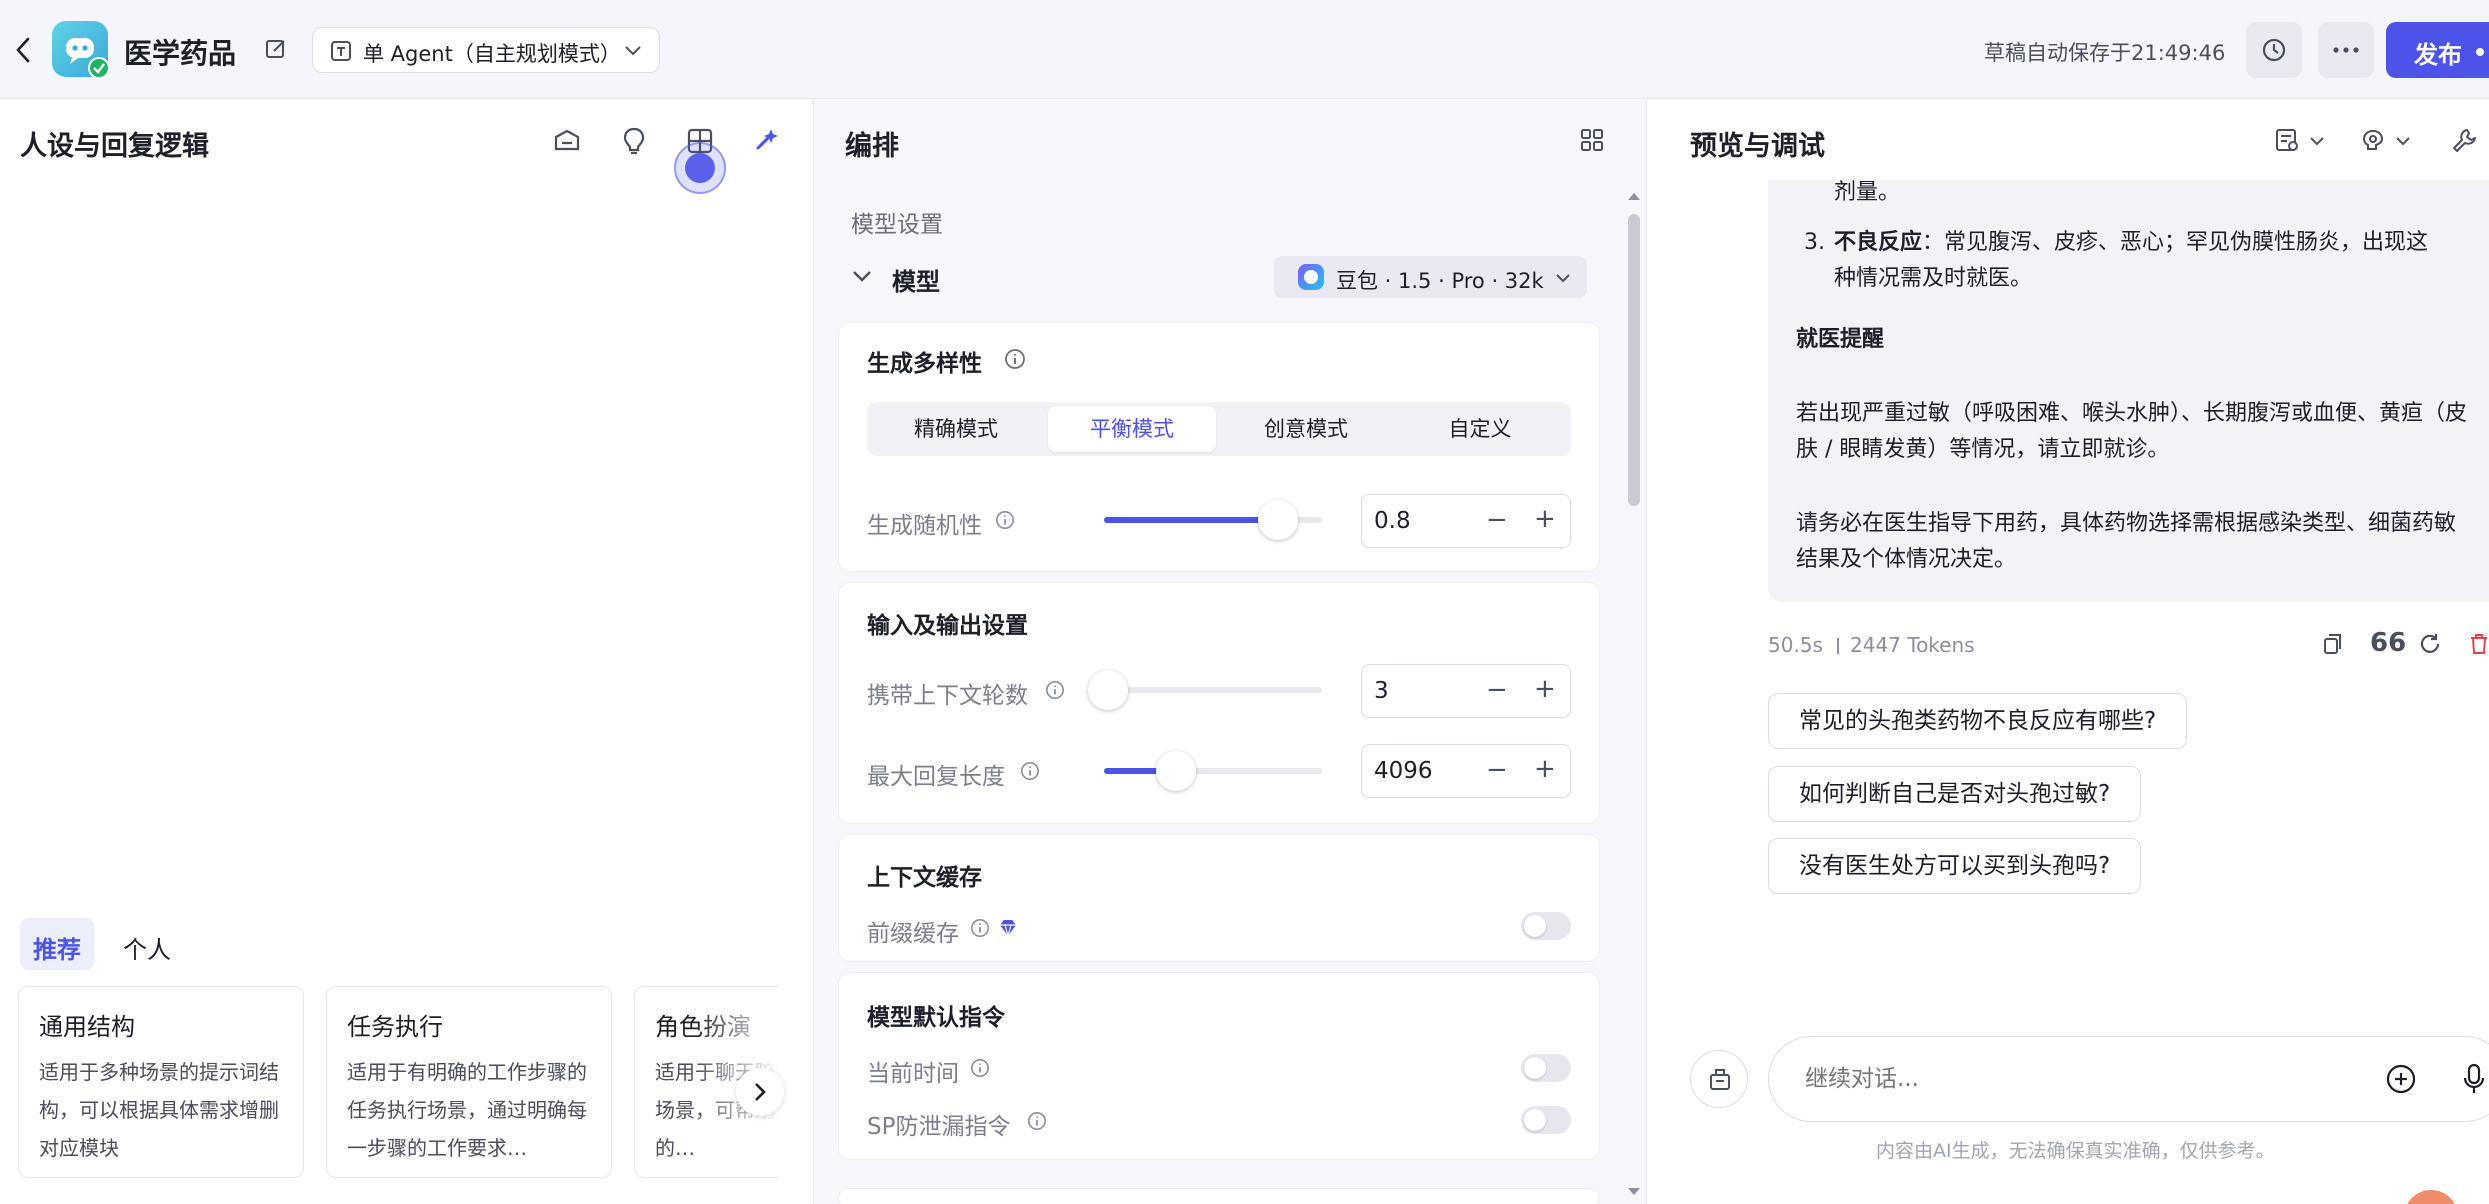 This screenshot has width=2489, height=1204. What do you see at coordinates (956, 429) in the screenshot?
I see `mode-precise: 精确模式` at bounding box center [956, 429].